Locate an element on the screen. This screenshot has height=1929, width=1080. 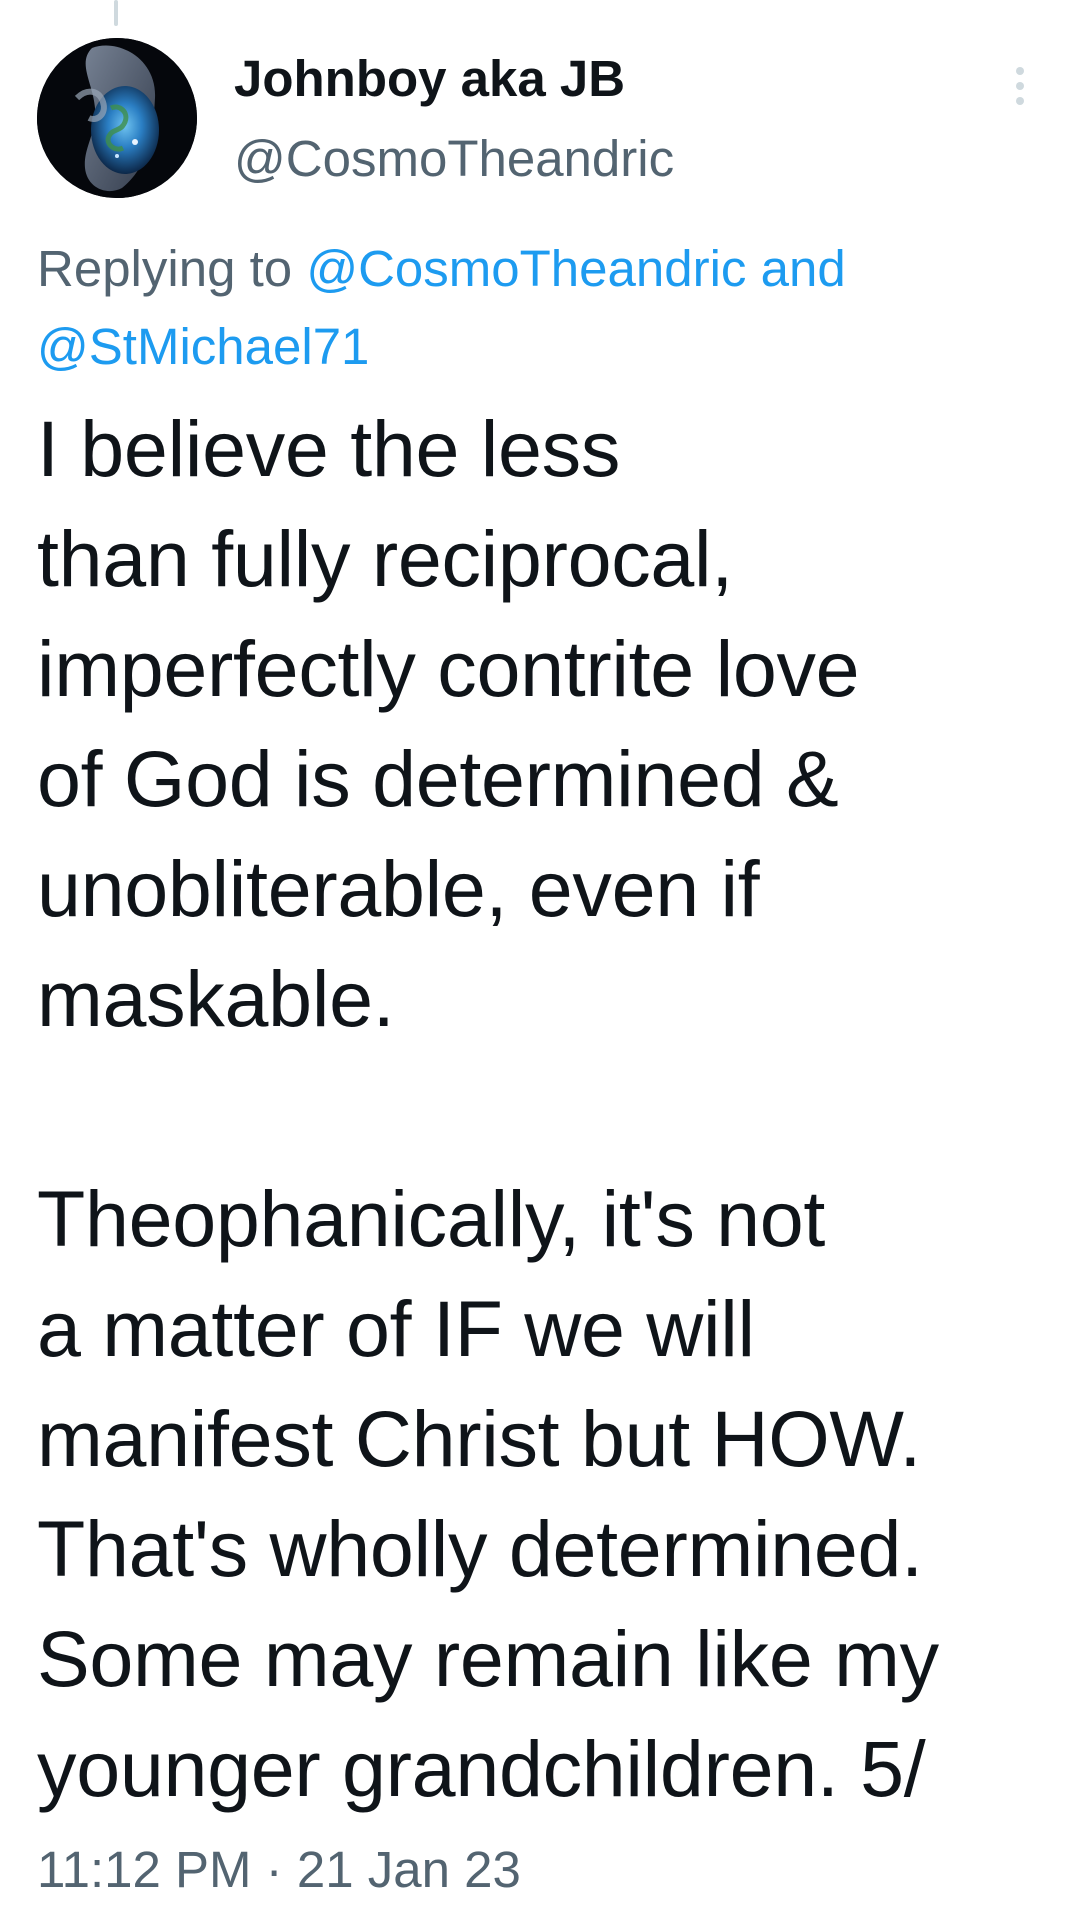
more-options-button is located at coordinates (1020, 86).